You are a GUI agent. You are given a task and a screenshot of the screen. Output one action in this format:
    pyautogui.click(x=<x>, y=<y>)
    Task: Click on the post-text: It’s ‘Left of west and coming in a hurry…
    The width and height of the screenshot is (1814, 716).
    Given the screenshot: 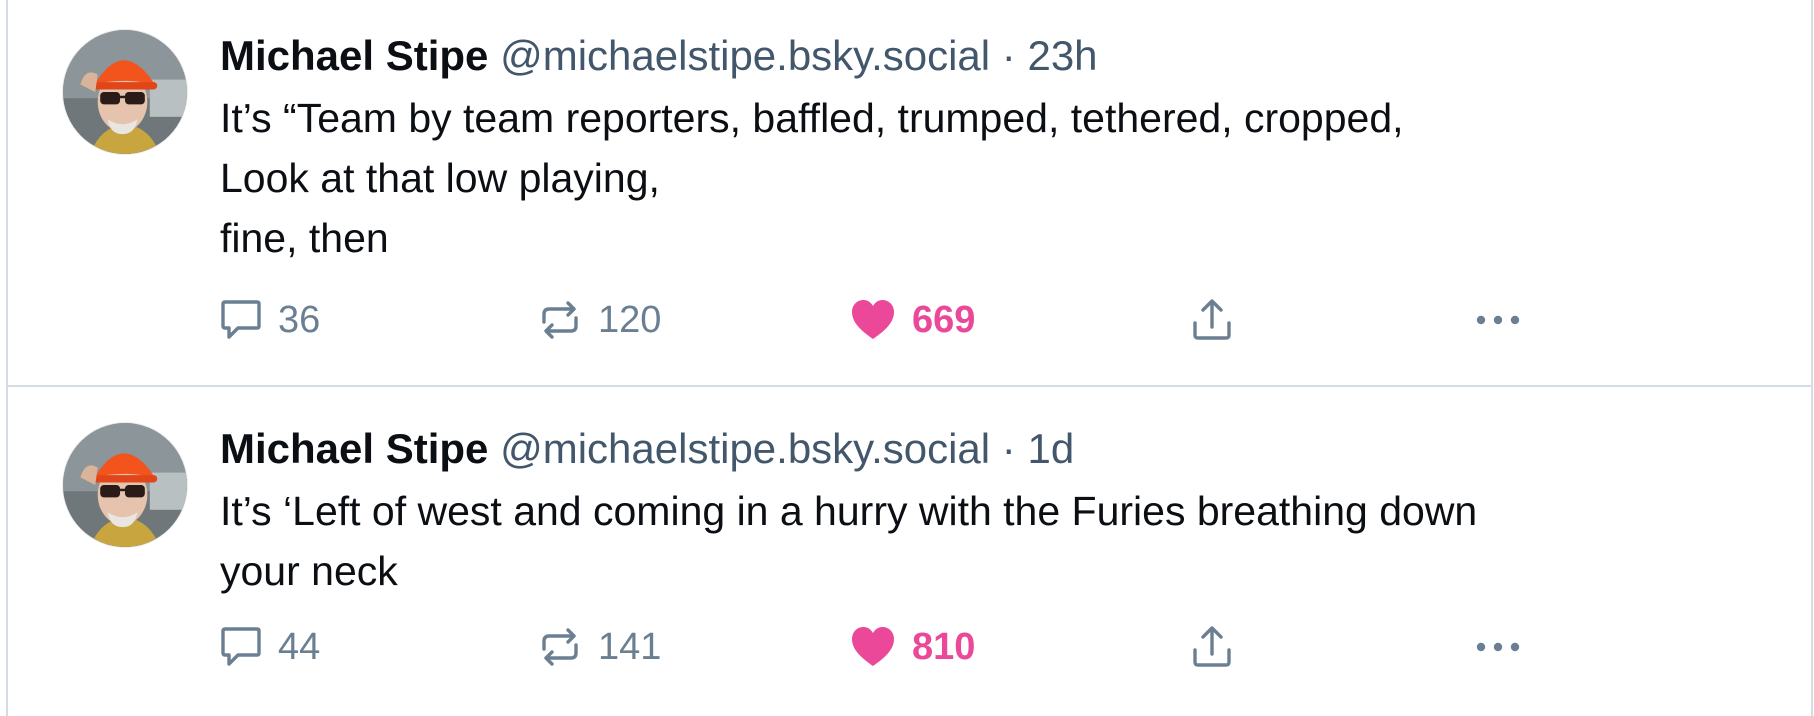 What is the action you would take?
    pyautogui.click(x=849, y=541)
    